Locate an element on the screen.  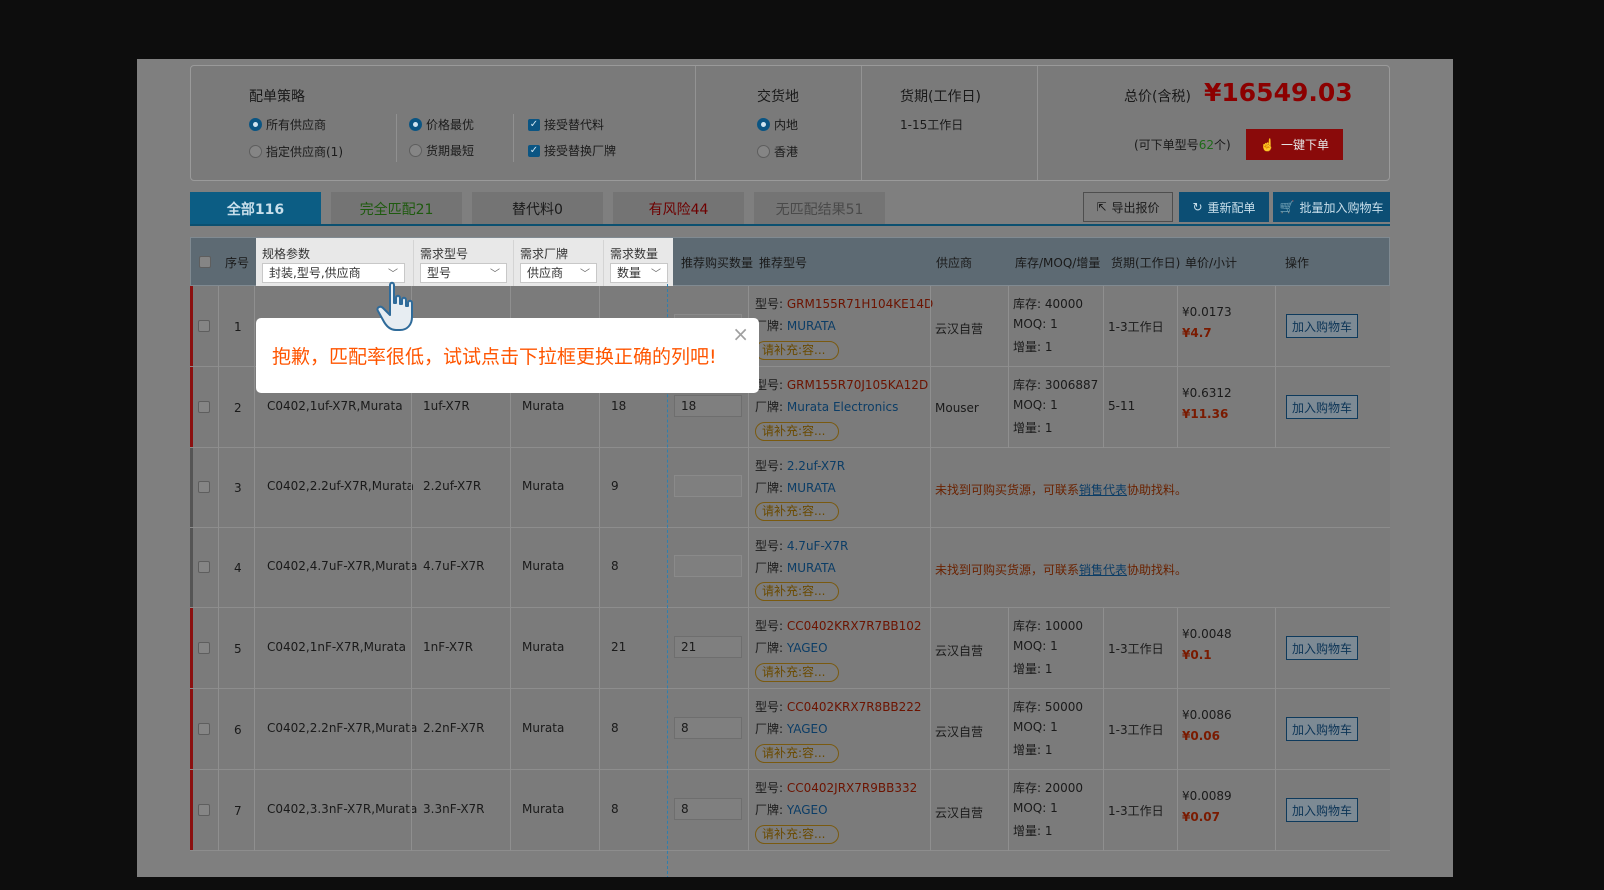
batch-add-cart-button: 🛒 批量加入购物车 is located at coordinates (1331, 207).